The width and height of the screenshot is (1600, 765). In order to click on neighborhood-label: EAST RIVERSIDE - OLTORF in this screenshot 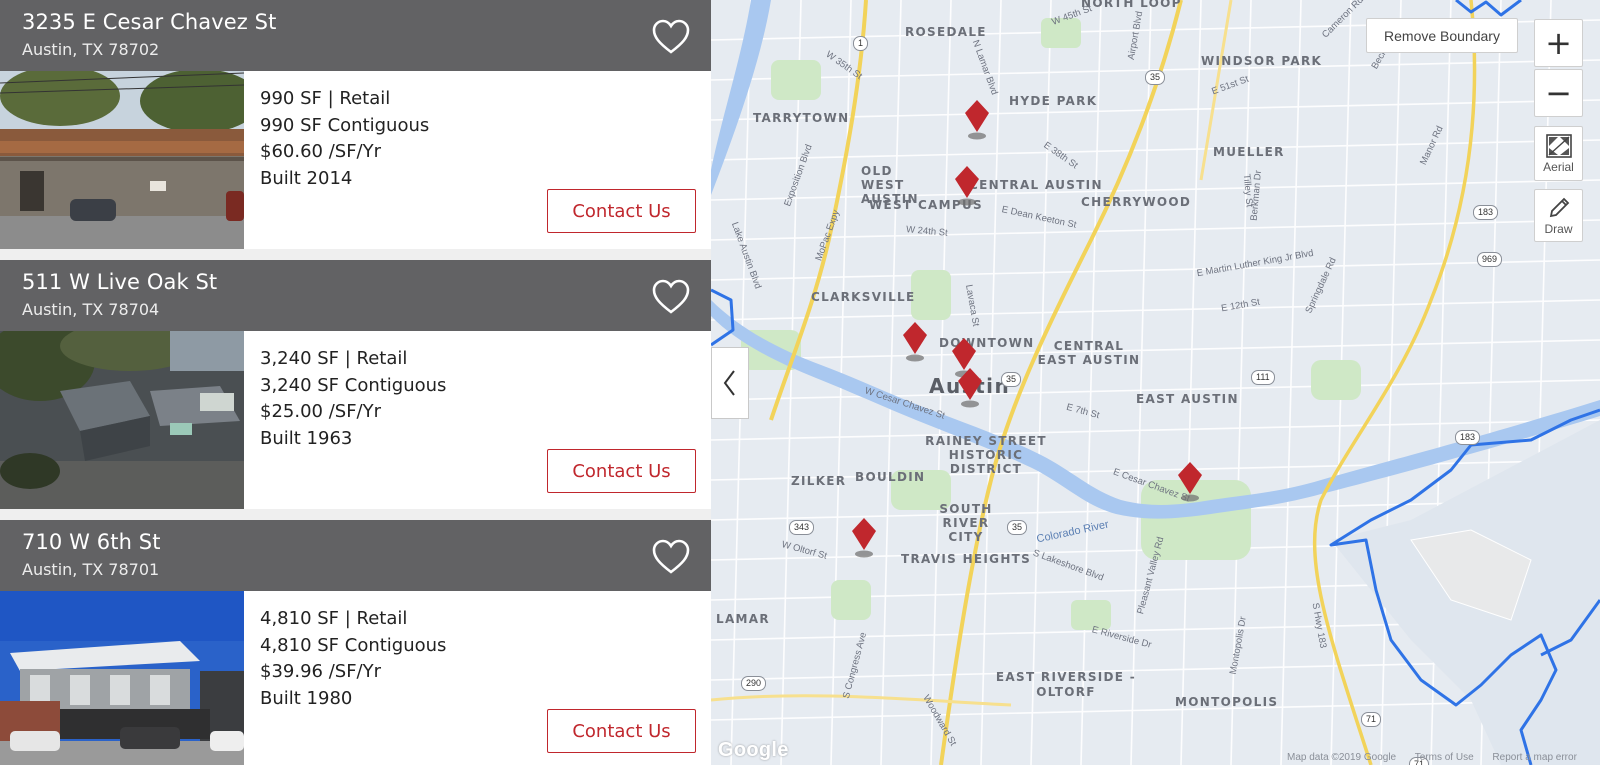, I will do `click(1066, 684)`.